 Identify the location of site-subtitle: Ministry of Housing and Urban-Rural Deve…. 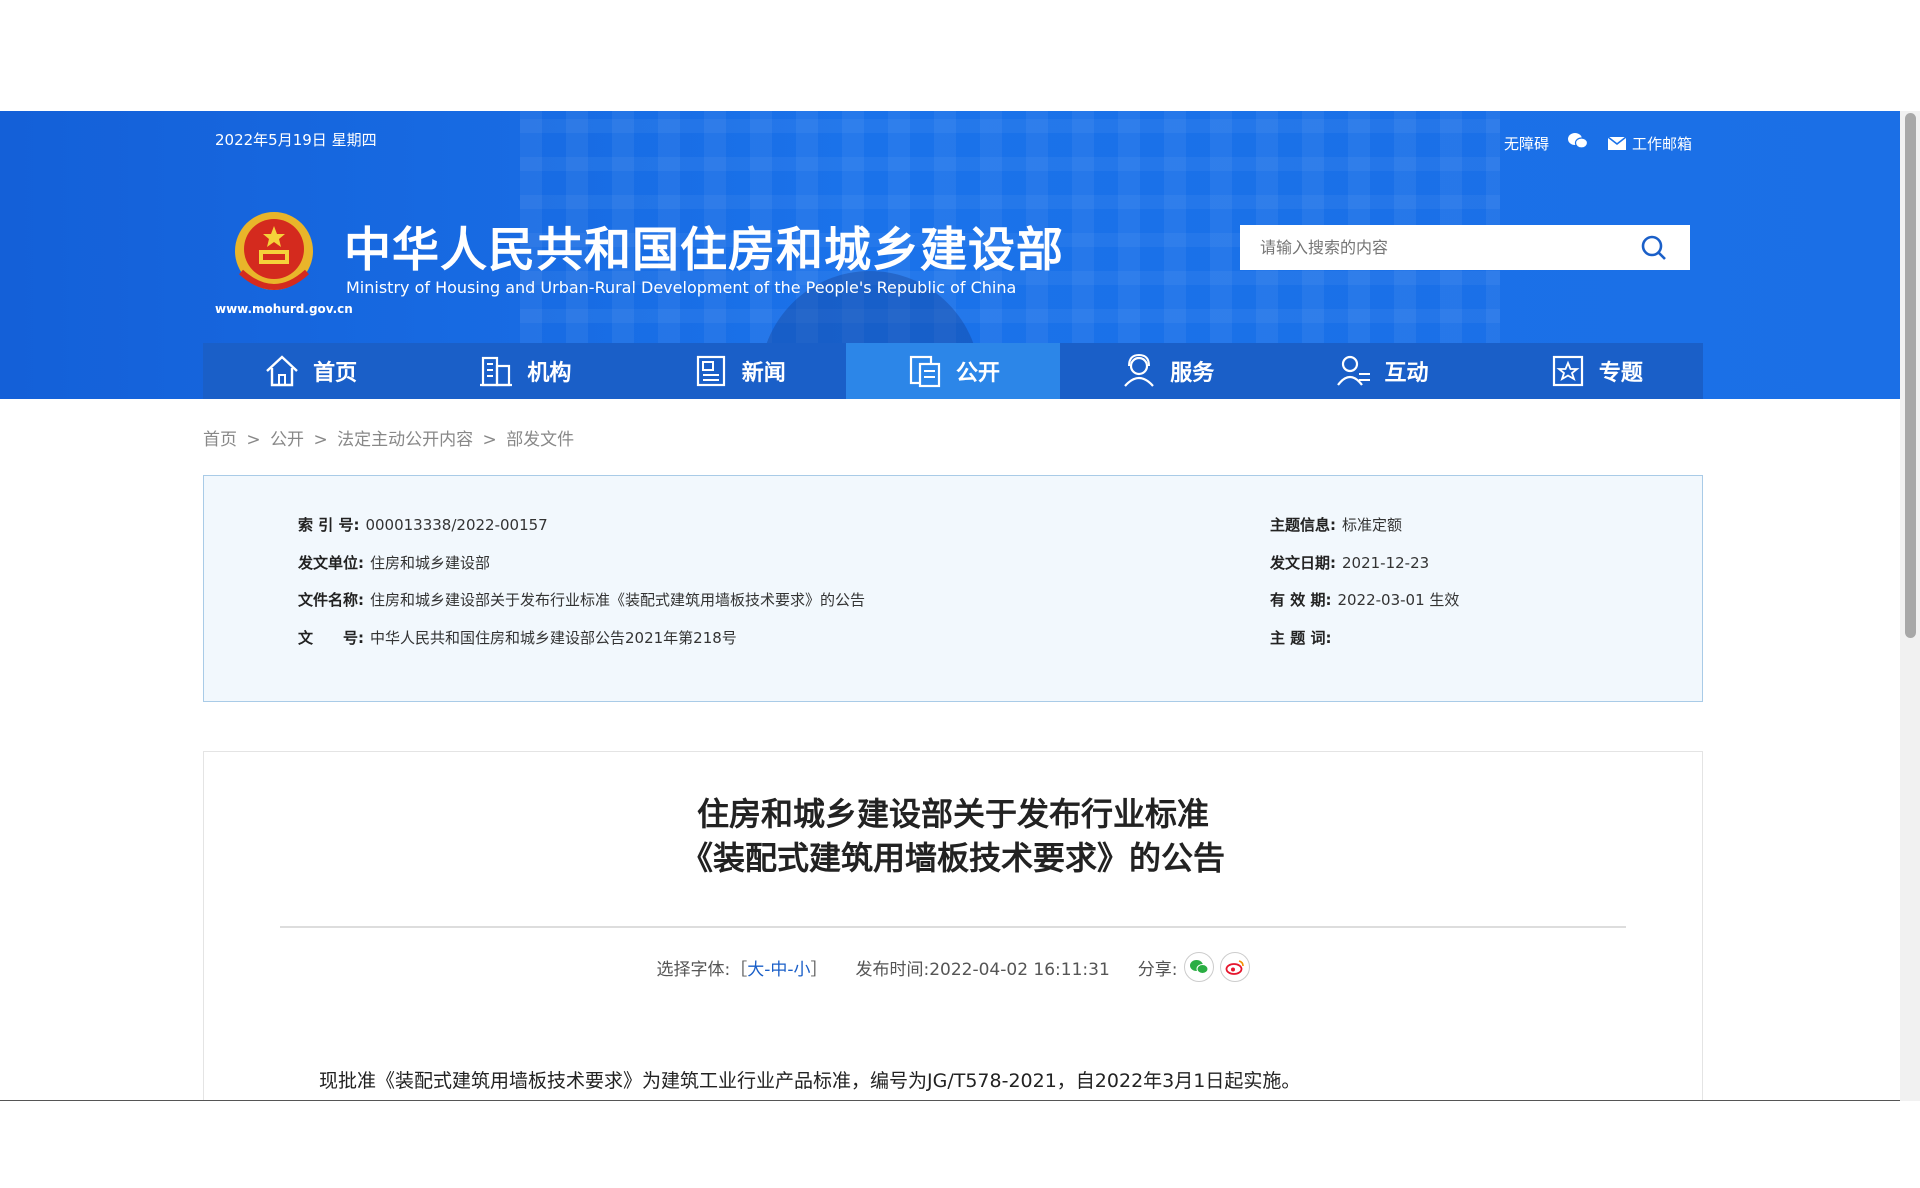
(681, 287).